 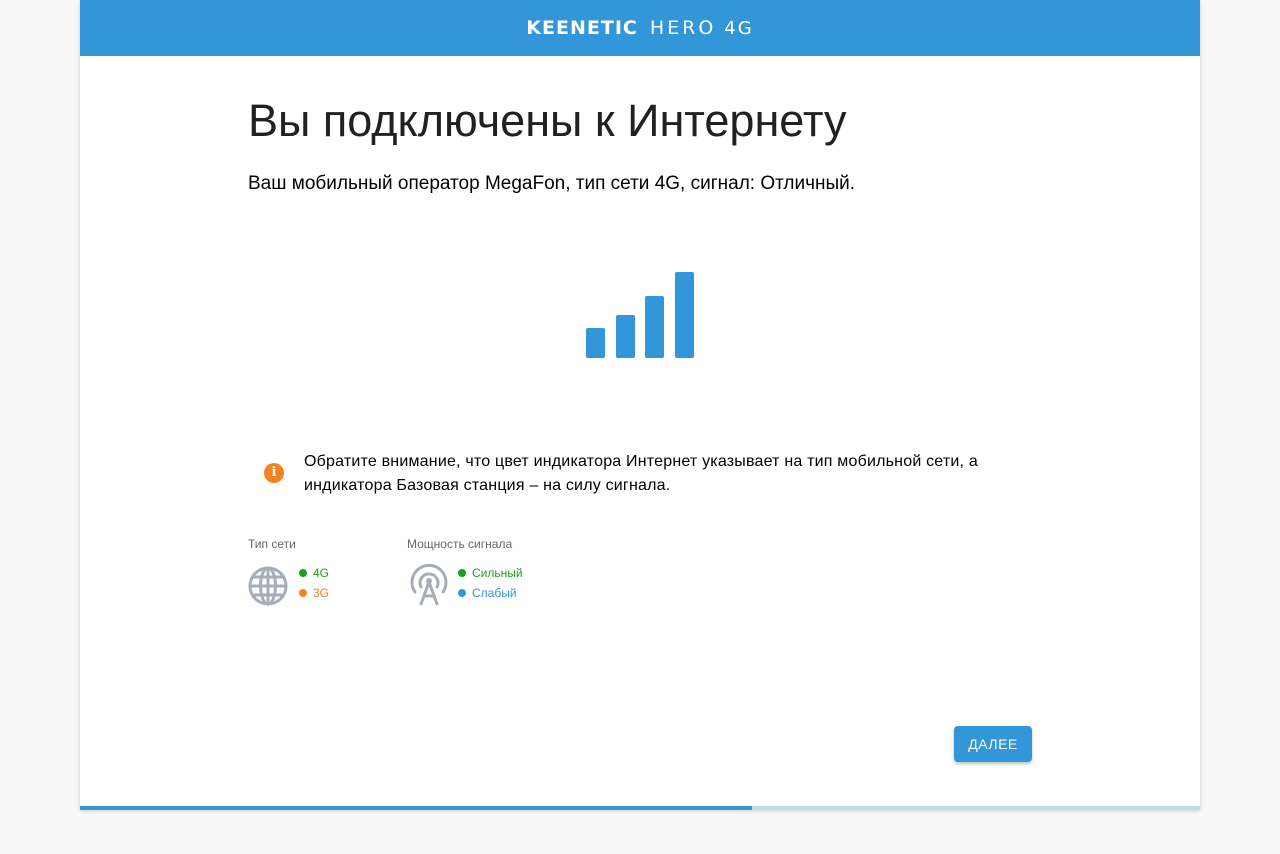 I want to click on logo-model: HERO, so click(x=683, y=28).